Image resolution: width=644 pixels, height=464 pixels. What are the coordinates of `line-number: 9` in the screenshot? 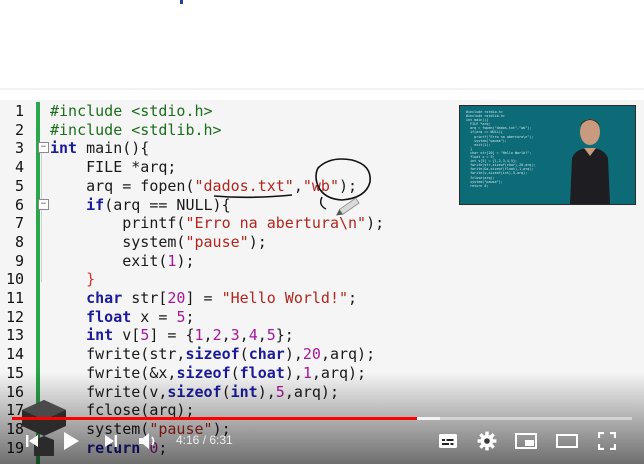 It's located at (19, 260).